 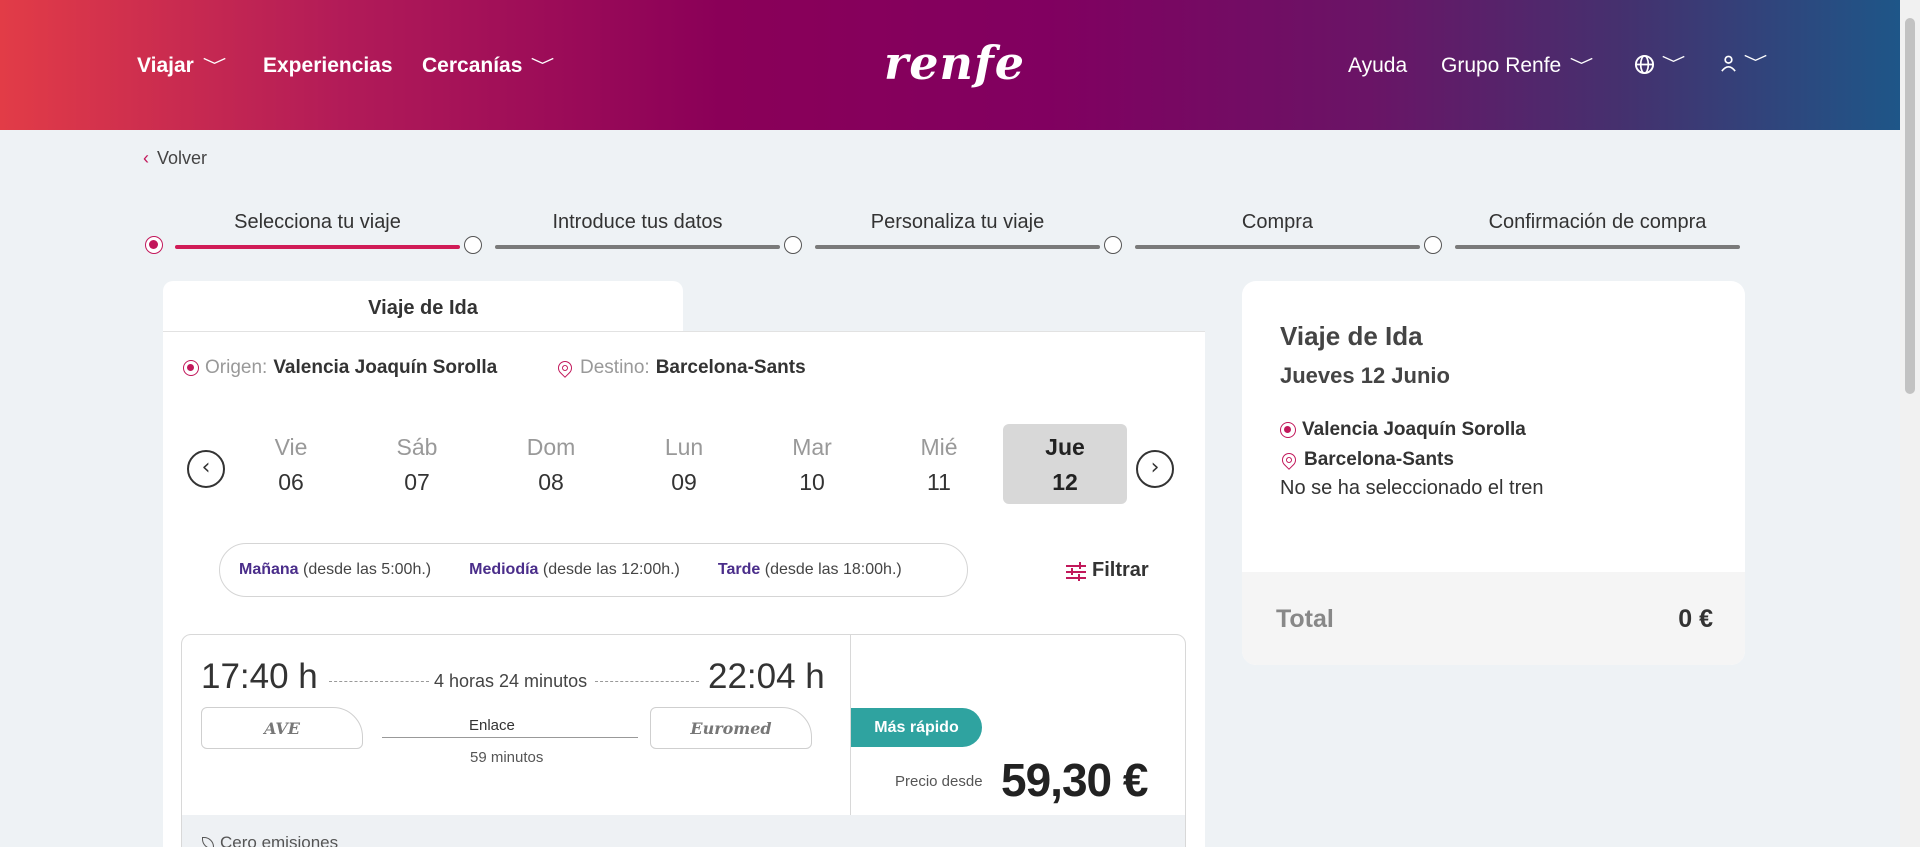 I want to click on emissions-label: Cero emisiones, so click(x=279, y=840).